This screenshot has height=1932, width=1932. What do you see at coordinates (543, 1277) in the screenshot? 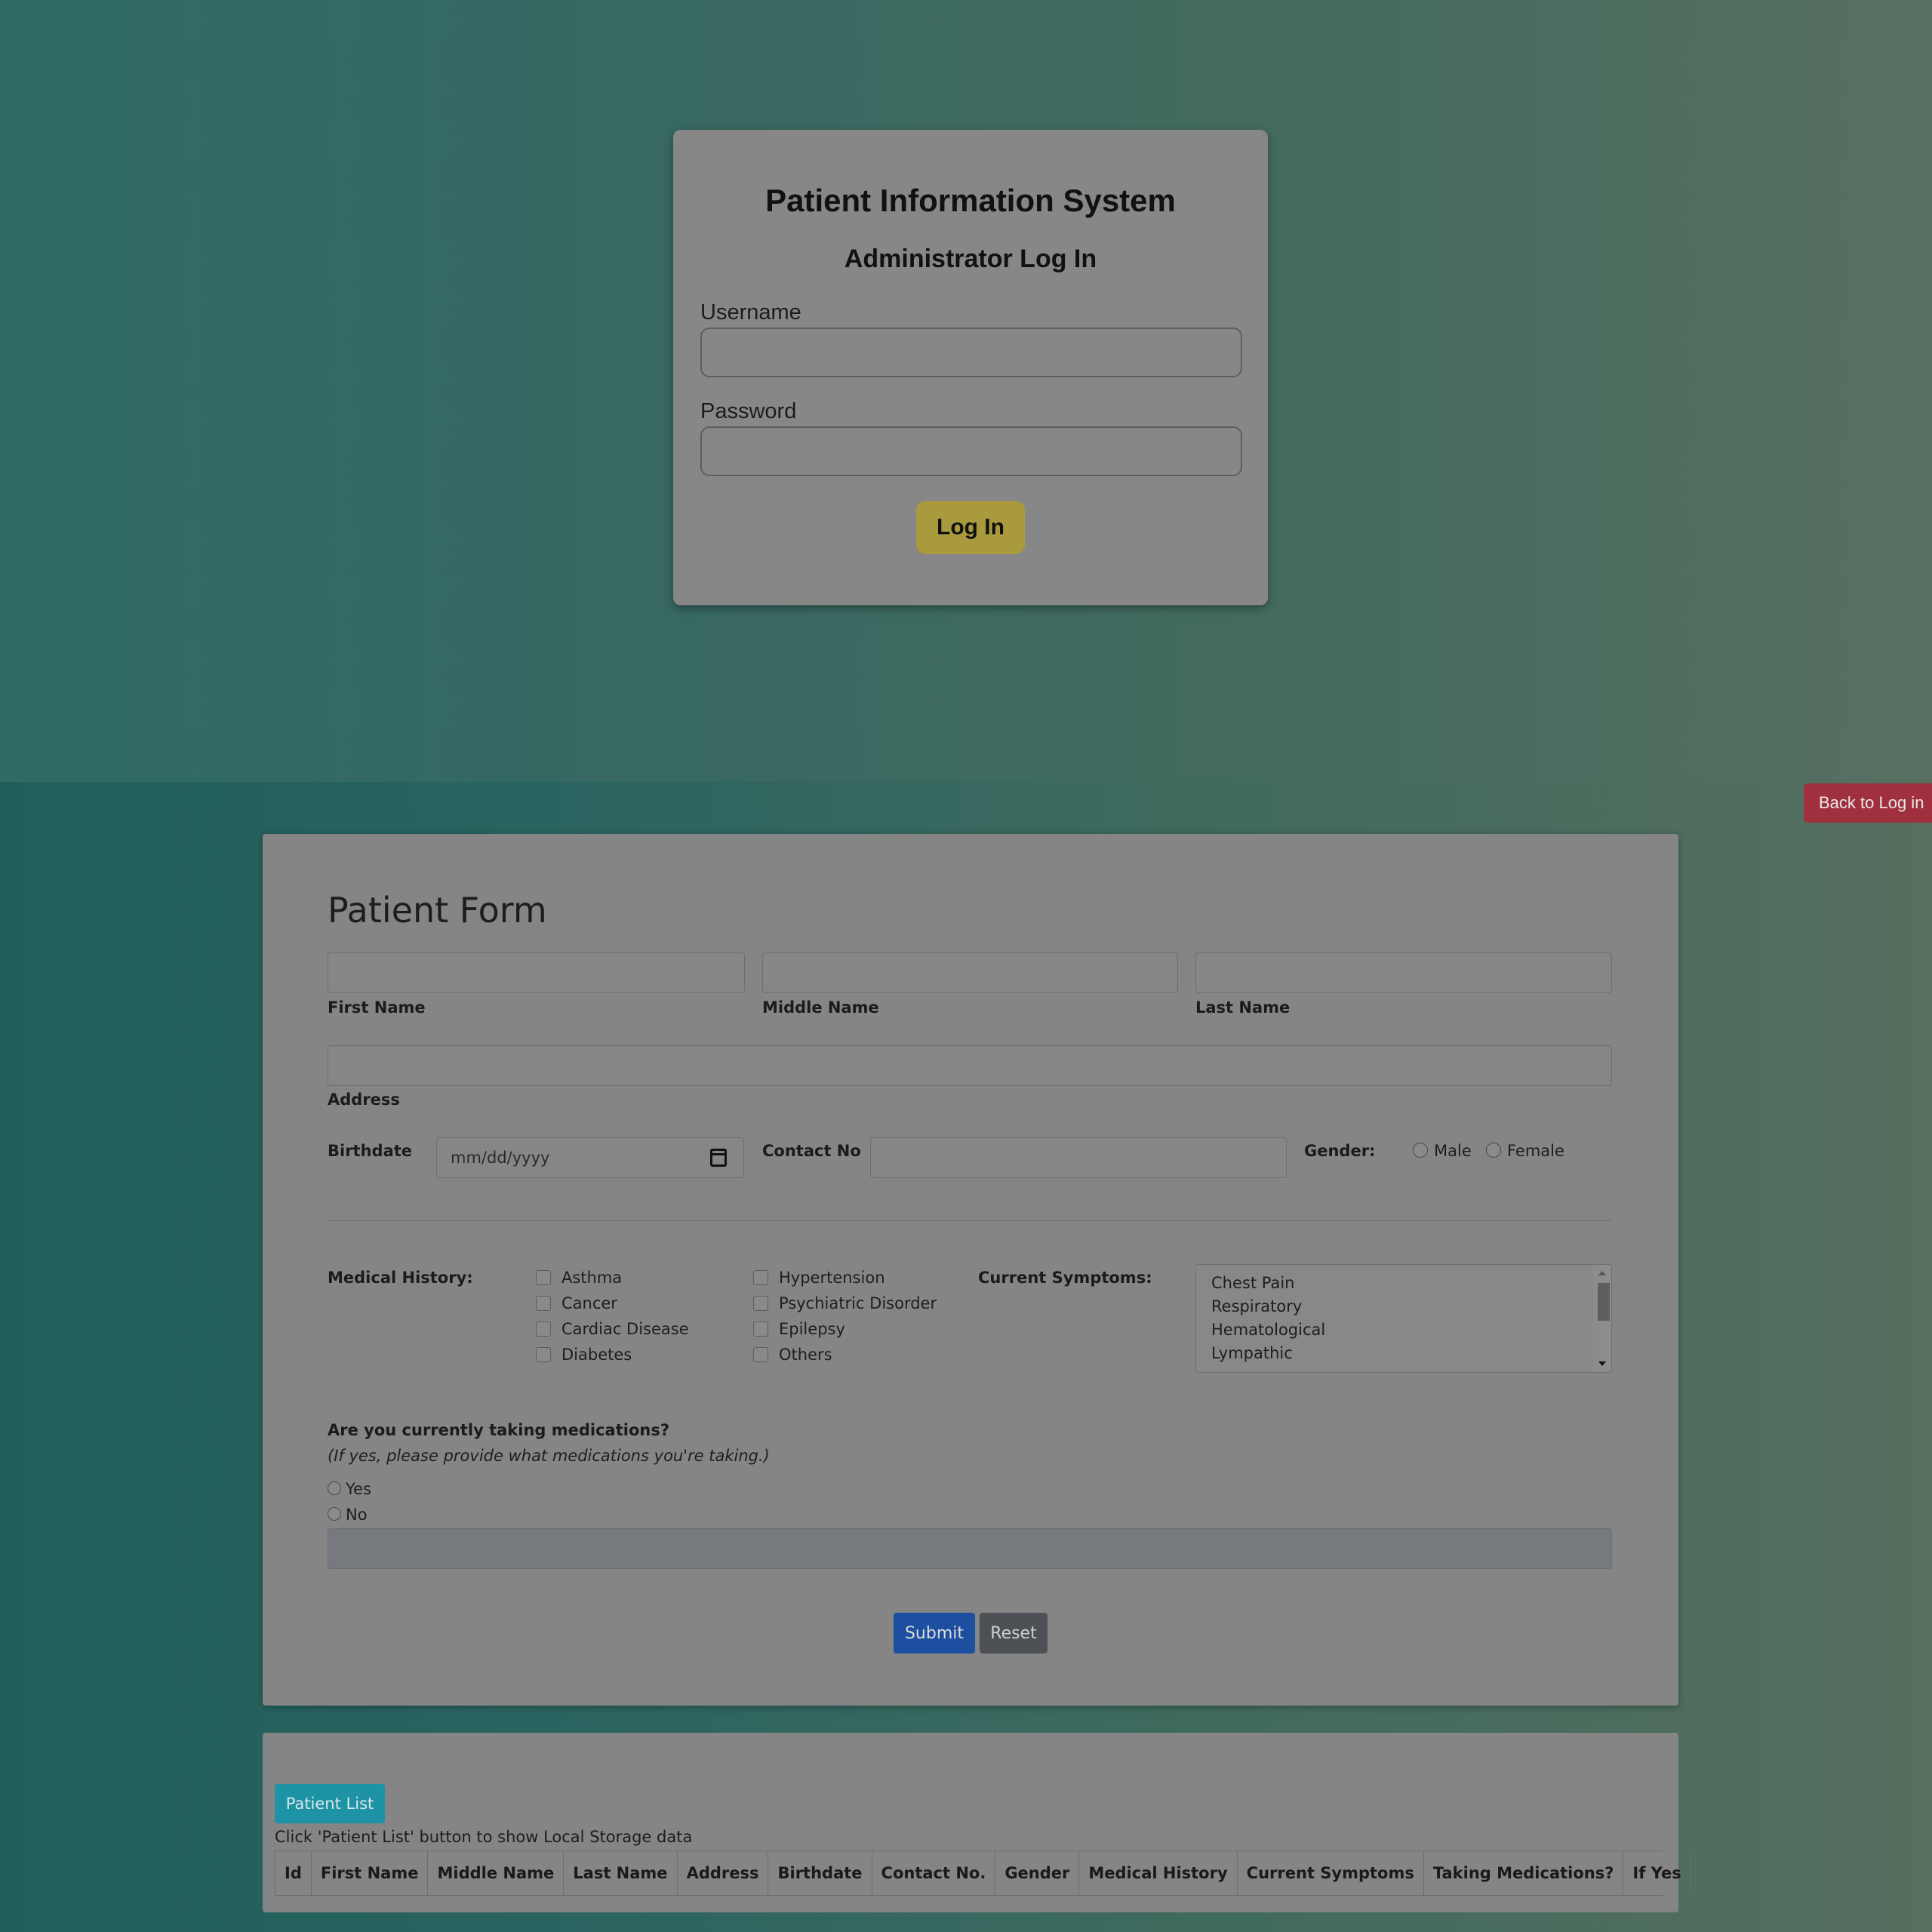
I see `asthma-checkbox` at bounding box center [543, 1277].